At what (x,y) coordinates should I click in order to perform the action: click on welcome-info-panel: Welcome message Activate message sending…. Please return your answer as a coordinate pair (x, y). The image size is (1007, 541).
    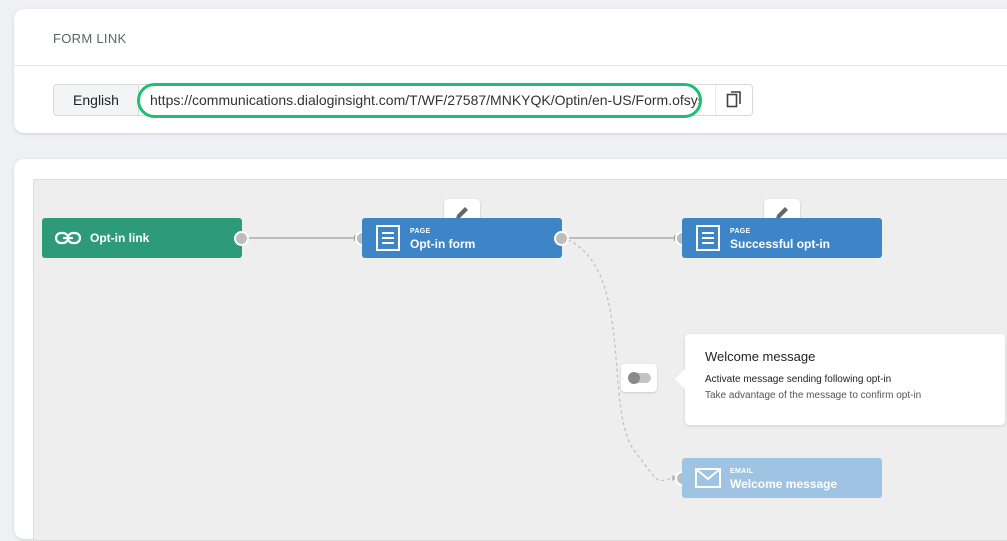
    Looking at the image, I should click on (840, 379).